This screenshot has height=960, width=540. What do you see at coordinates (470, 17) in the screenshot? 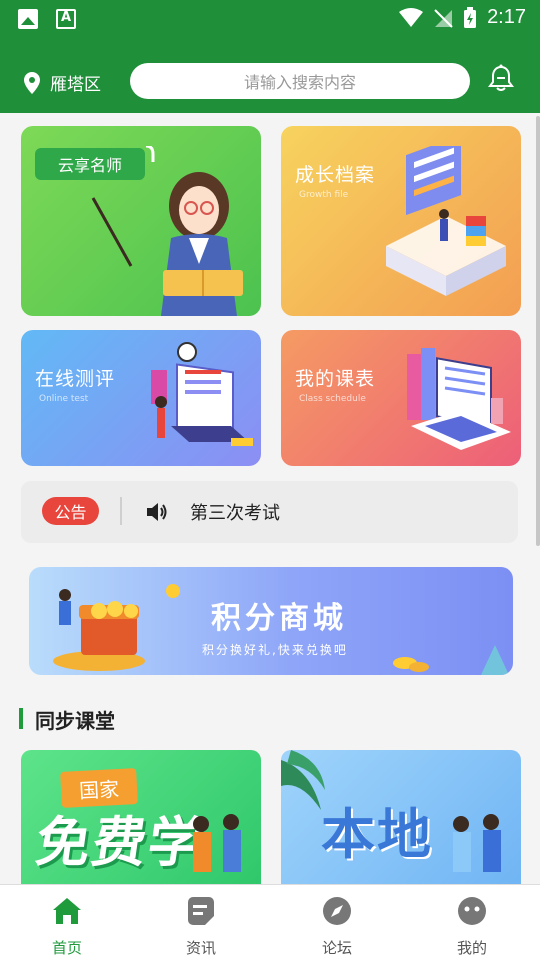
I see `battery-icon` at bounding box center [470, 17].